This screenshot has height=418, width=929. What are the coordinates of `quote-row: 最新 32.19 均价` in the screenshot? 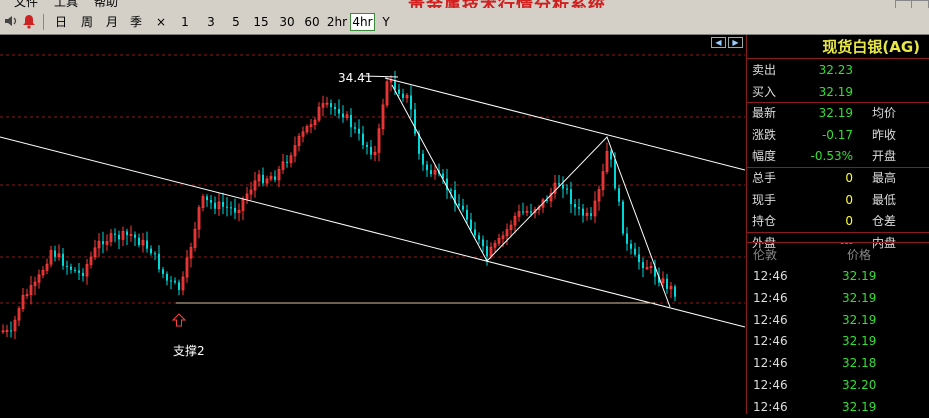 It's located at (838, 113).